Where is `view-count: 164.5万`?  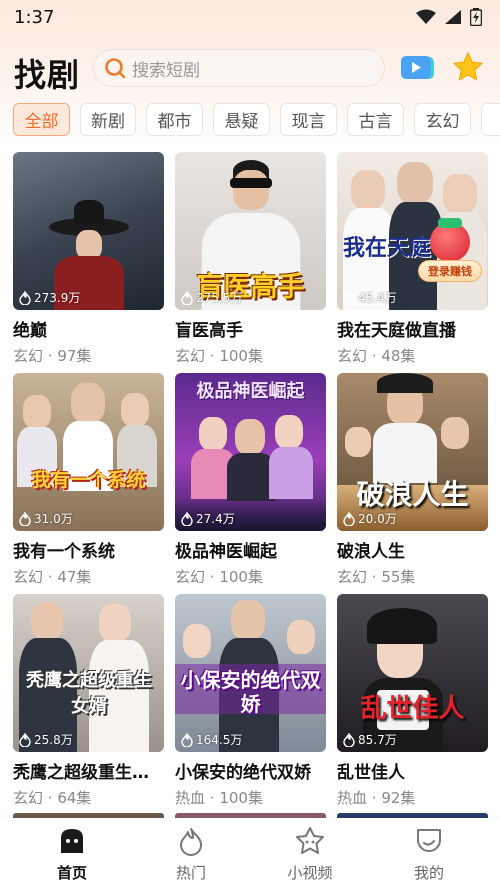
view-count: 164.5万 is located at coordinates (211, 739).